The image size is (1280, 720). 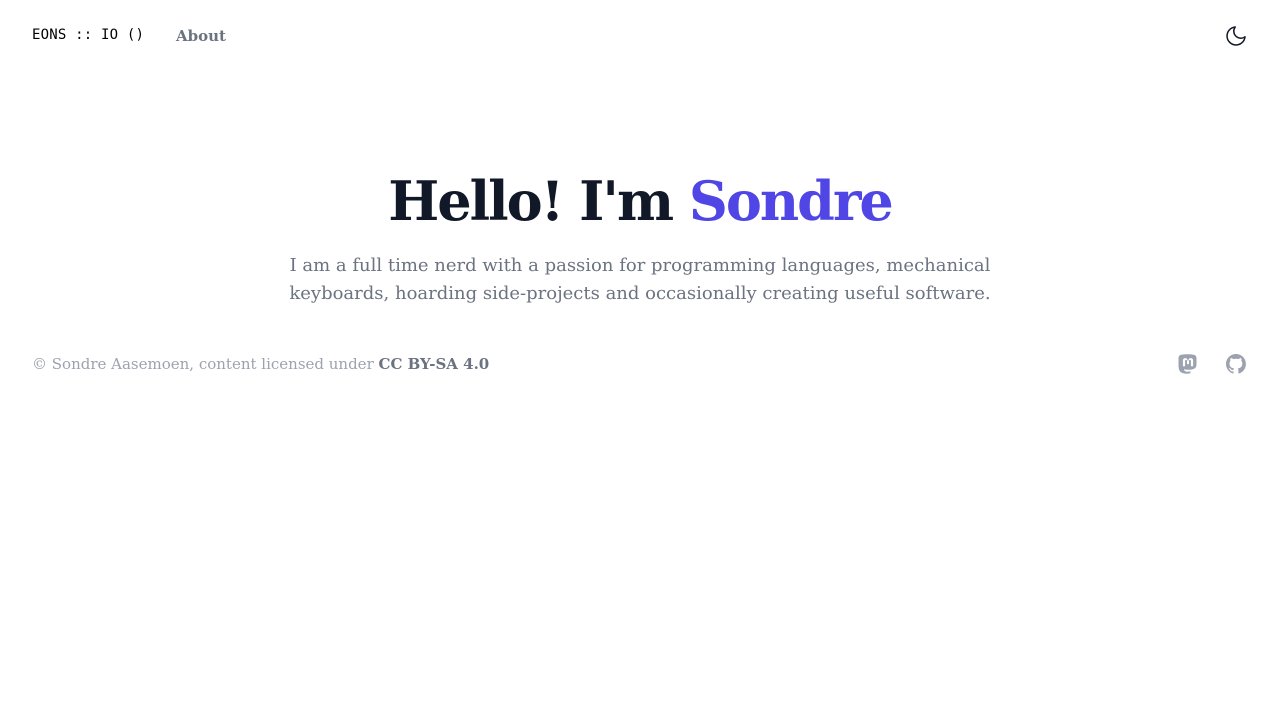 I want to click on github-link, so click(x=1236, y=364).